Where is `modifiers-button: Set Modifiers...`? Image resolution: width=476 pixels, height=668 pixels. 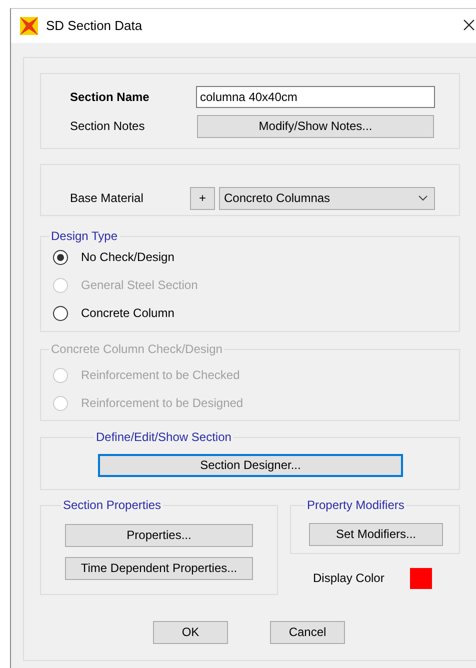
modifiers-button: Set Modifiers... is located at coordinates (376, 534).